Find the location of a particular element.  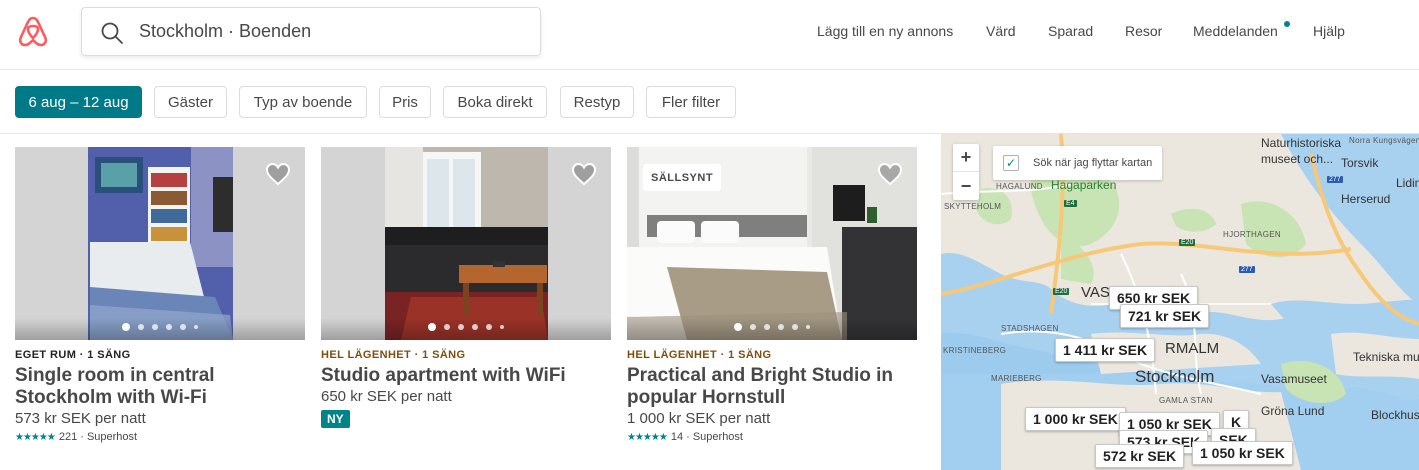

road-sign-e4: E4 is located at coordinates (1070, 203).